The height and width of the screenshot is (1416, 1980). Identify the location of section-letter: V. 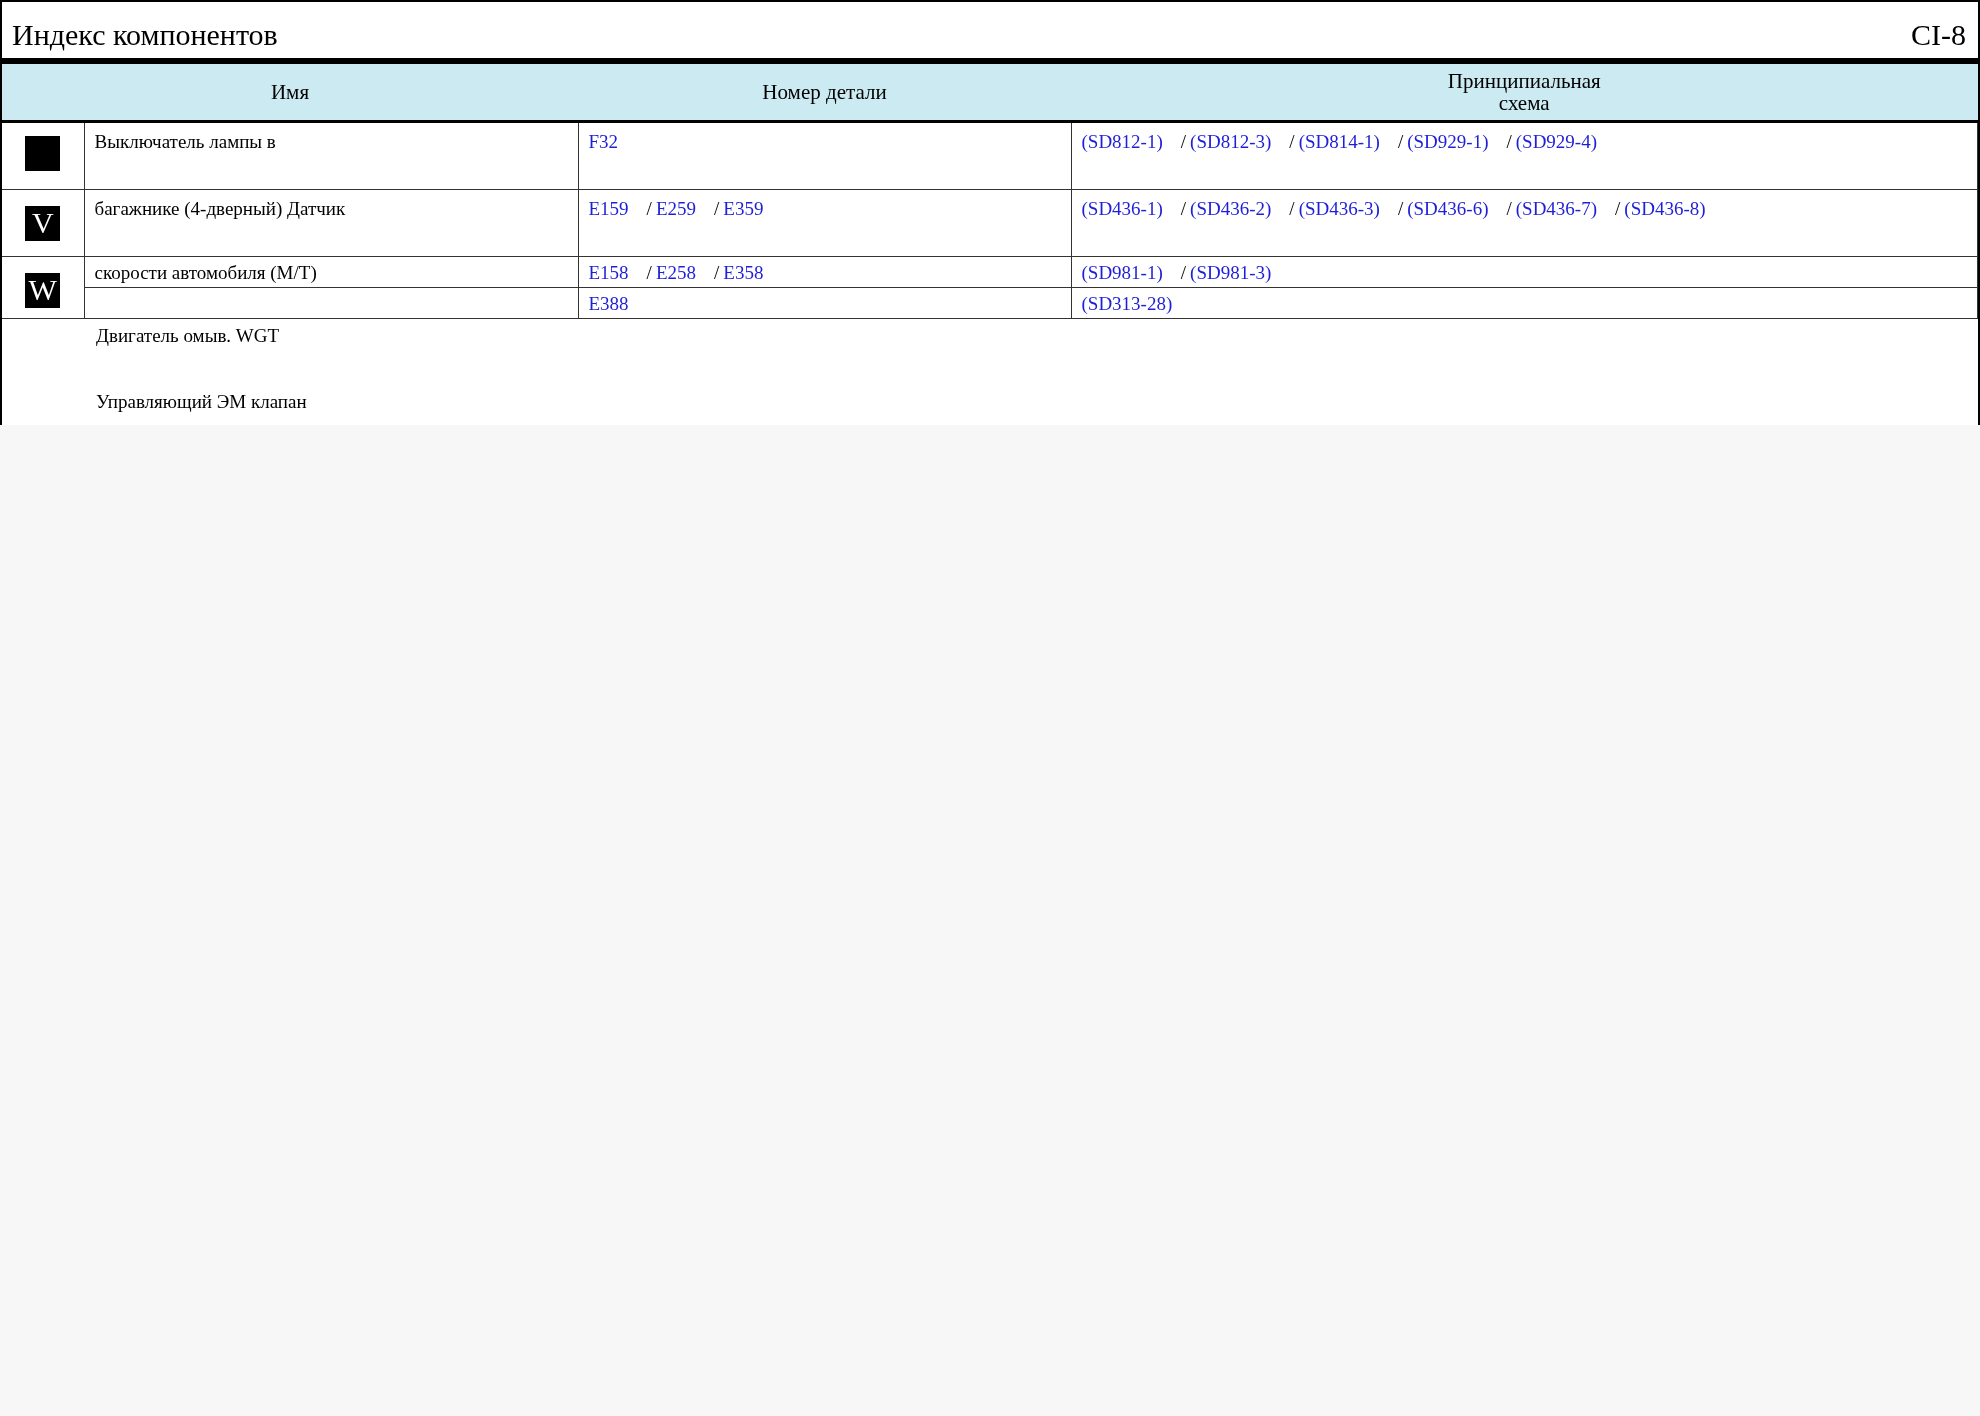
(43, 223).